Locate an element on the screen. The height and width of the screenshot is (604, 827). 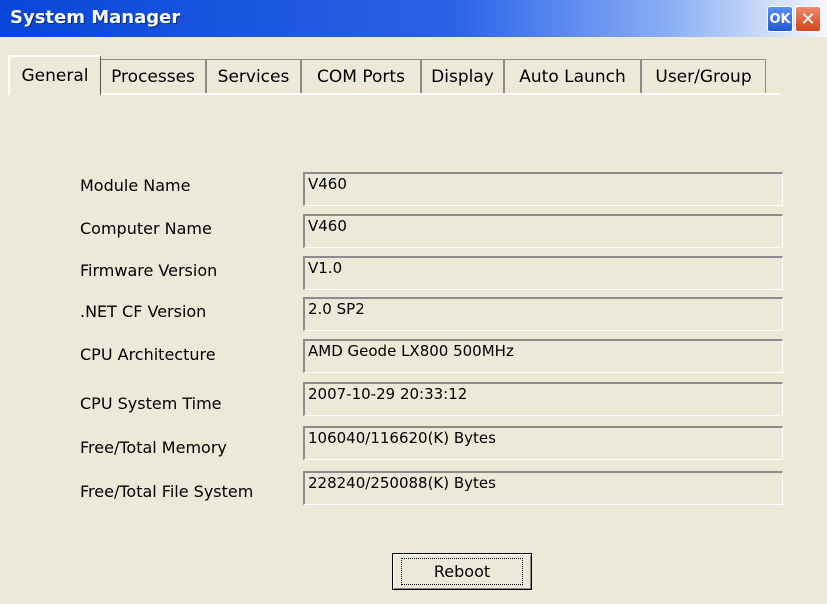
free-total-memory-label: Free/Total Memory is located at coordinates (153, 447).